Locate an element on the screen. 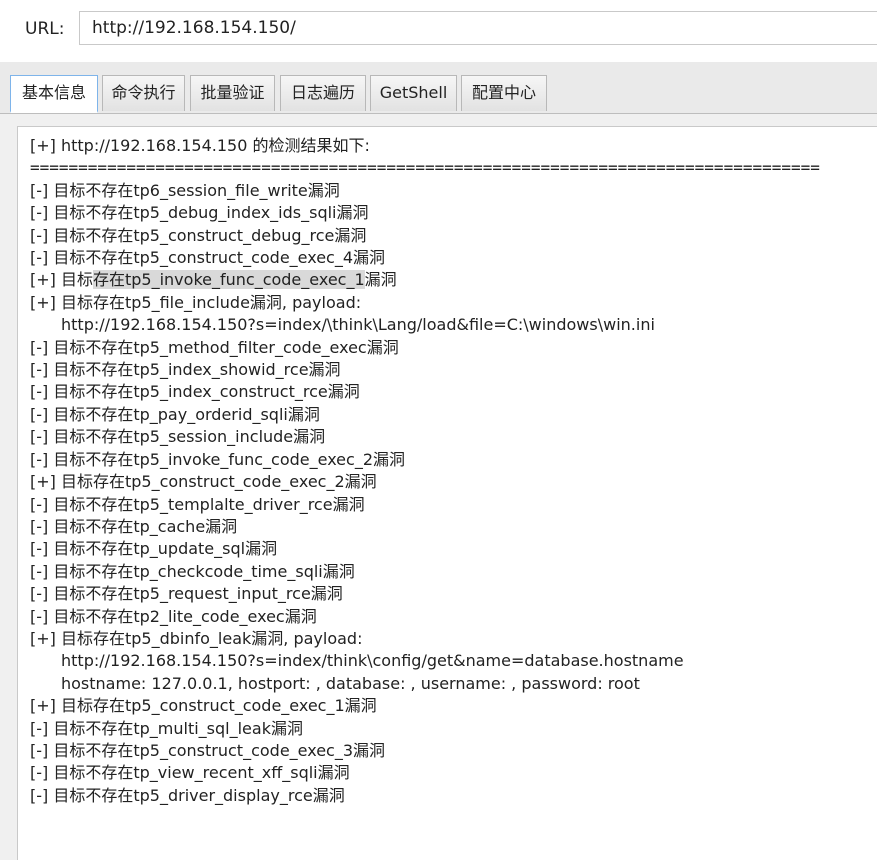  result-not-found-line: [-] 目标不存在tp2_lite_code_exec漏洞 is located at coordinates (173, 616).